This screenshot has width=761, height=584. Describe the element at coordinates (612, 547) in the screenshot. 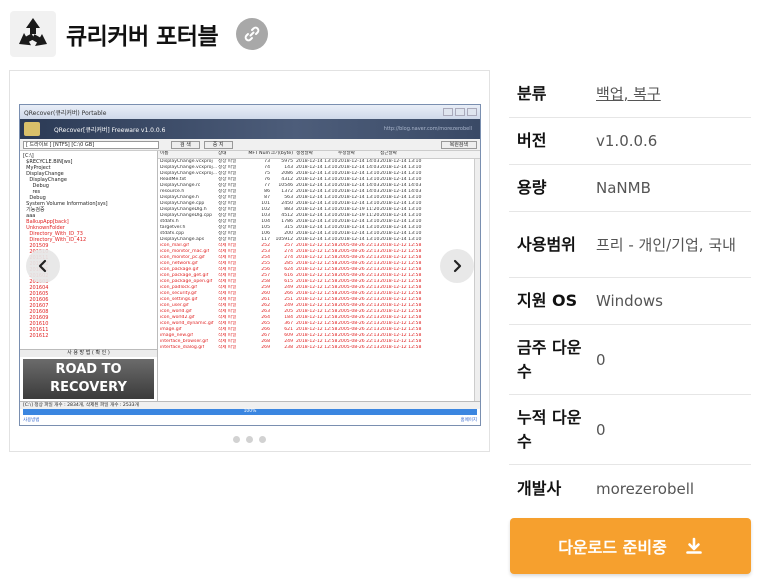

I see `download-button-label: 다운로드 준비중` at that location.